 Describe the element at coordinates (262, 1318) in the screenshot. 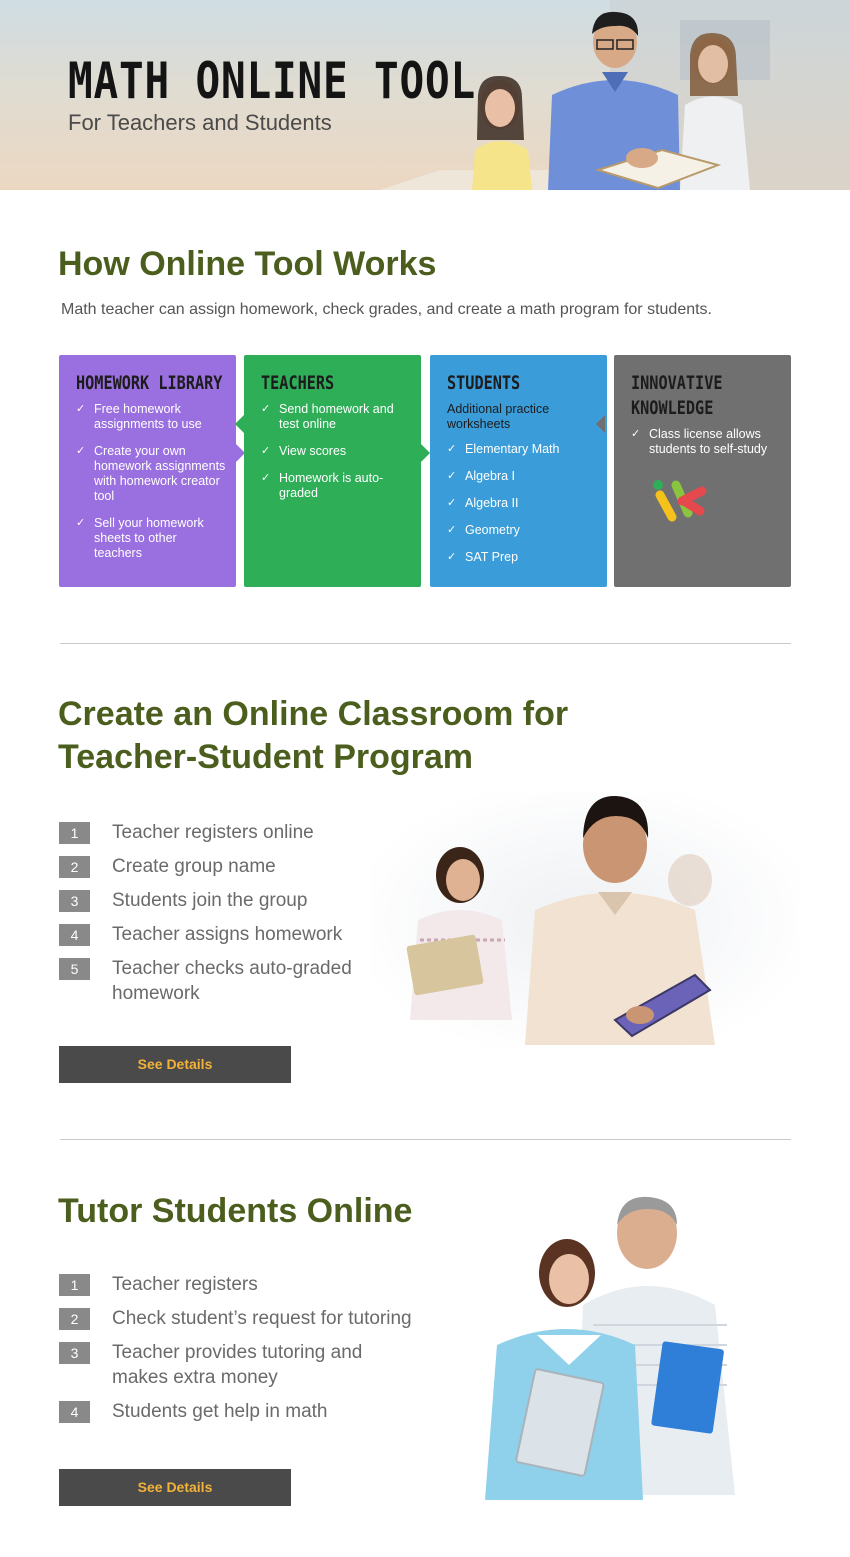

I see `step-text: Check student’s request for tutoring` at that location.